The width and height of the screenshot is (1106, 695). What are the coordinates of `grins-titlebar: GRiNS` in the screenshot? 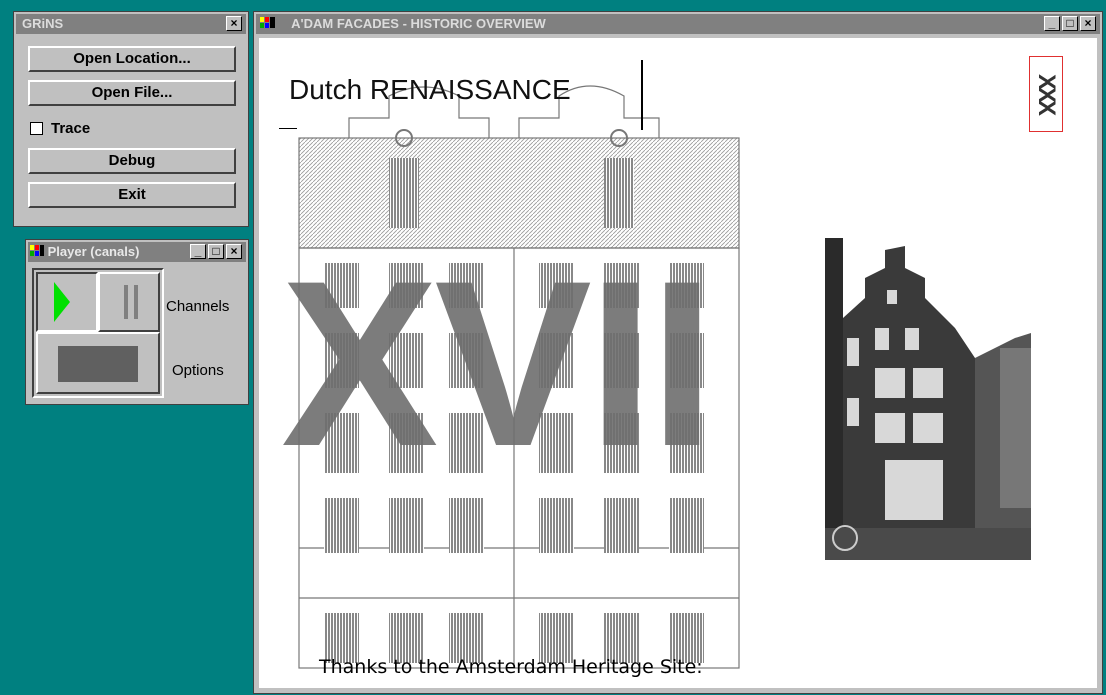 It's located at (131, 24).